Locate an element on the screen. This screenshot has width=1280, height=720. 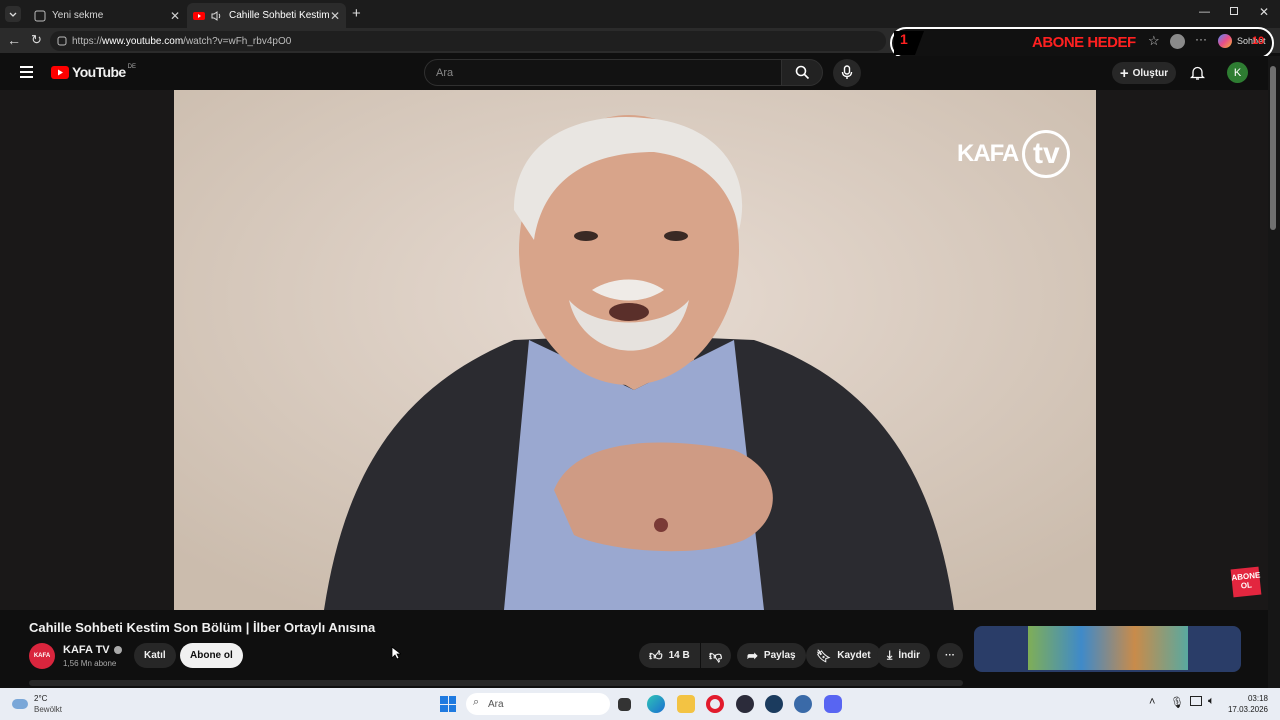
share-label: Paylaş is located at coordinates (779, 655).